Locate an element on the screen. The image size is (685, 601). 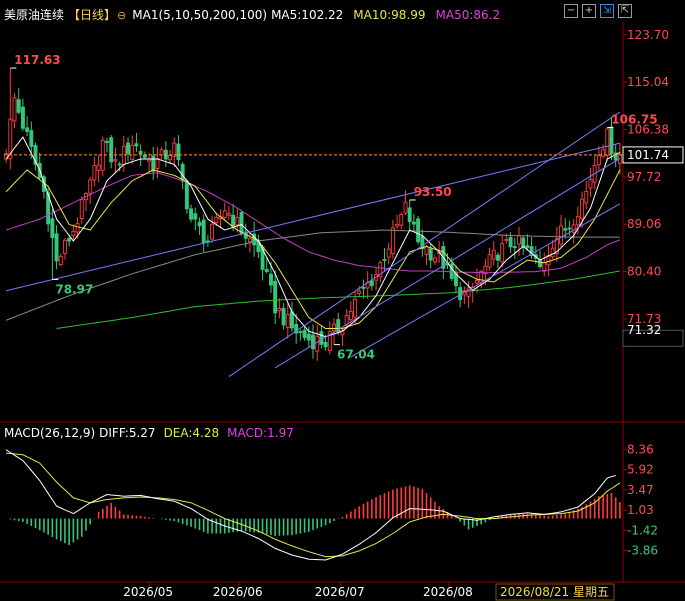
macd-axis-label-1: 5.92 is located at coordinates (640, 470).